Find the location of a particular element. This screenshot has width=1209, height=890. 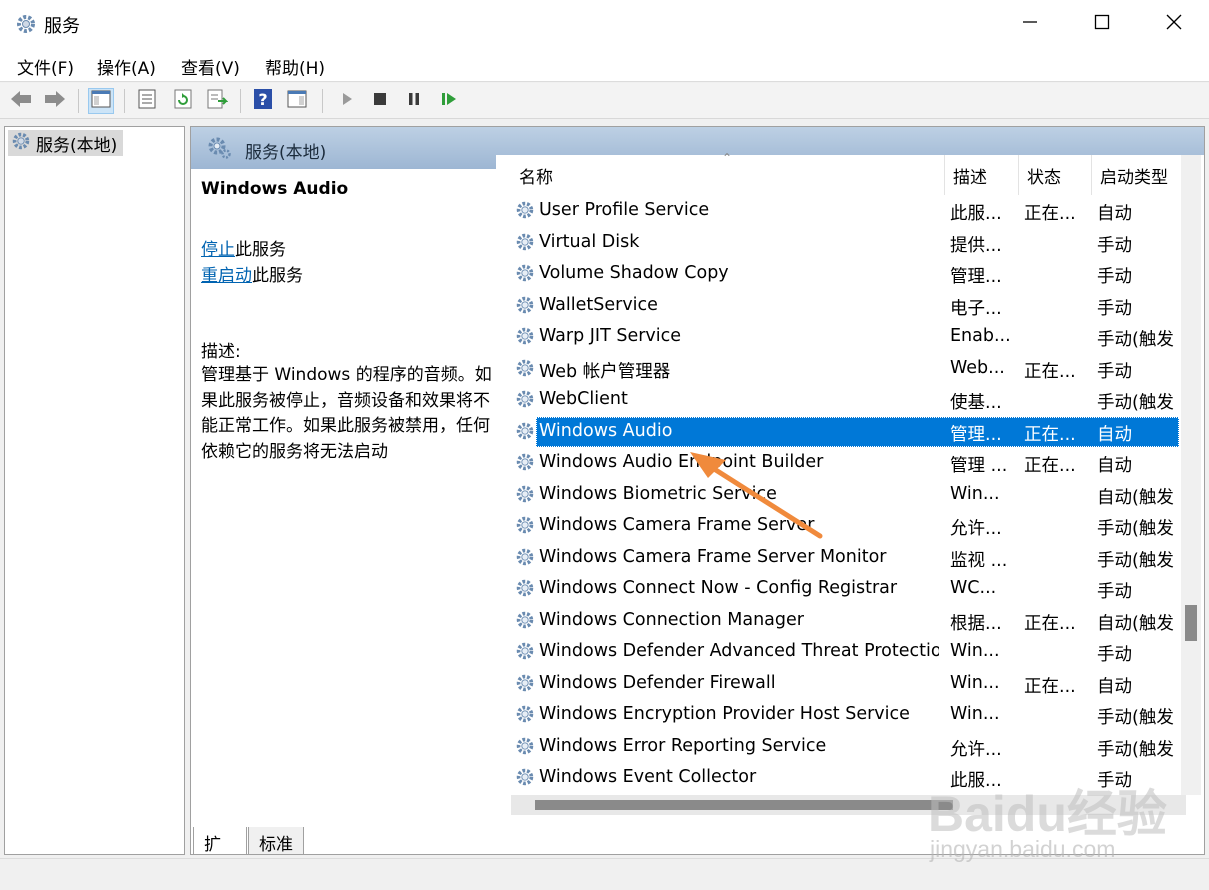

service-name: WalletService is located at coordinates (598, 304).